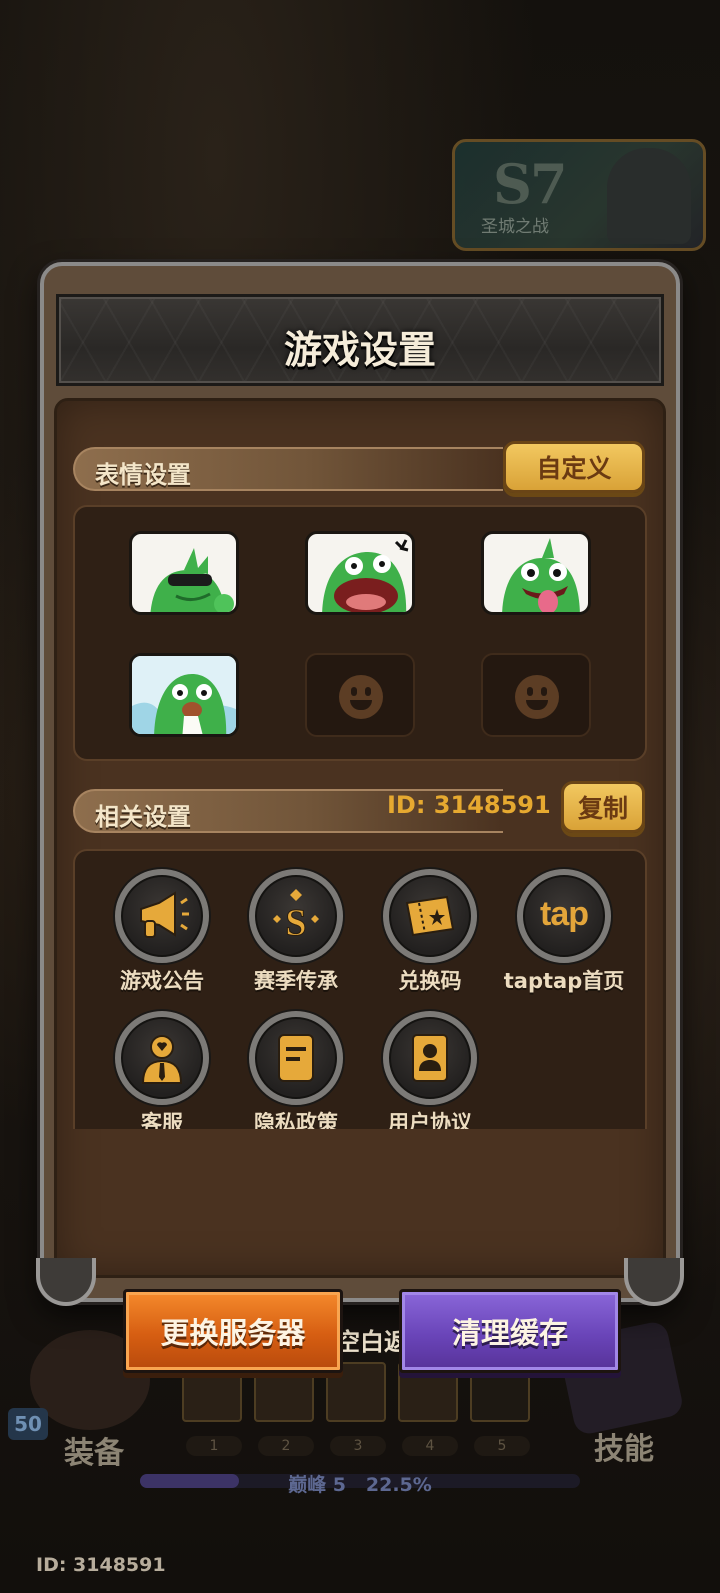 The width and height of the screenshot is (720, 1593). What do you see at coordinates (295, 922) in the screenshot?
I see `svg-text: S` at bounding box center [295, 922].